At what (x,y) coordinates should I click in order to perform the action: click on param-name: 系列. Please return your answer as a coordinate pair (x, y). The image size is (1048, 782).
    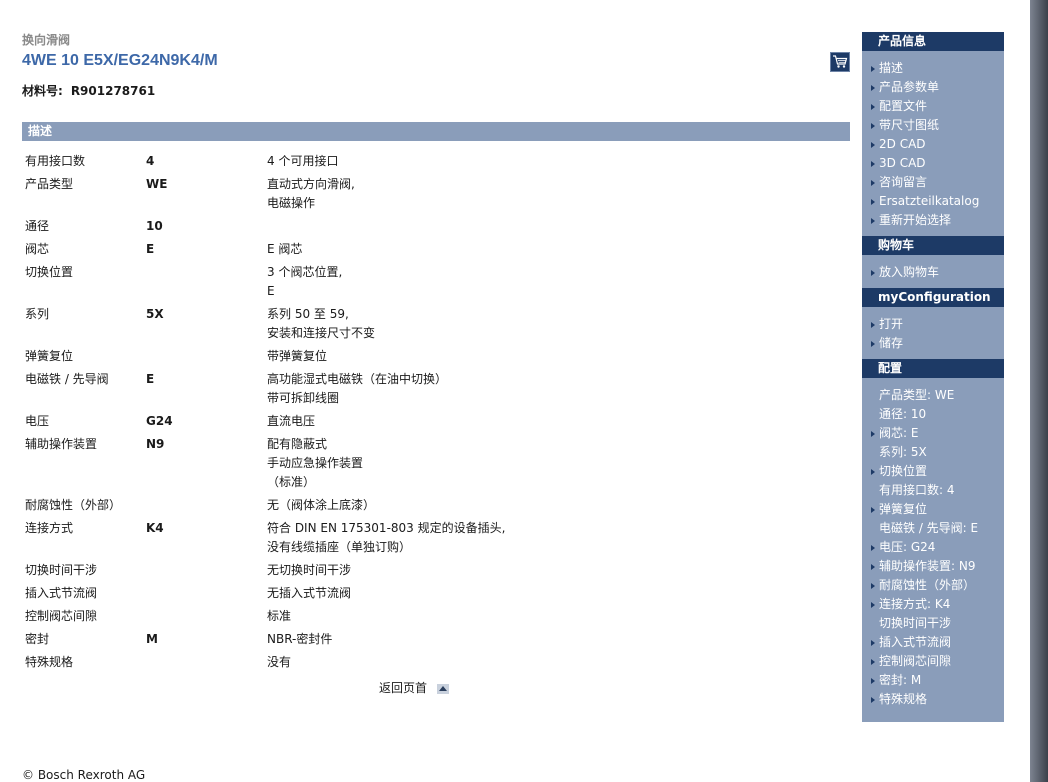
    Looking at the image, I should click on (37, 314).